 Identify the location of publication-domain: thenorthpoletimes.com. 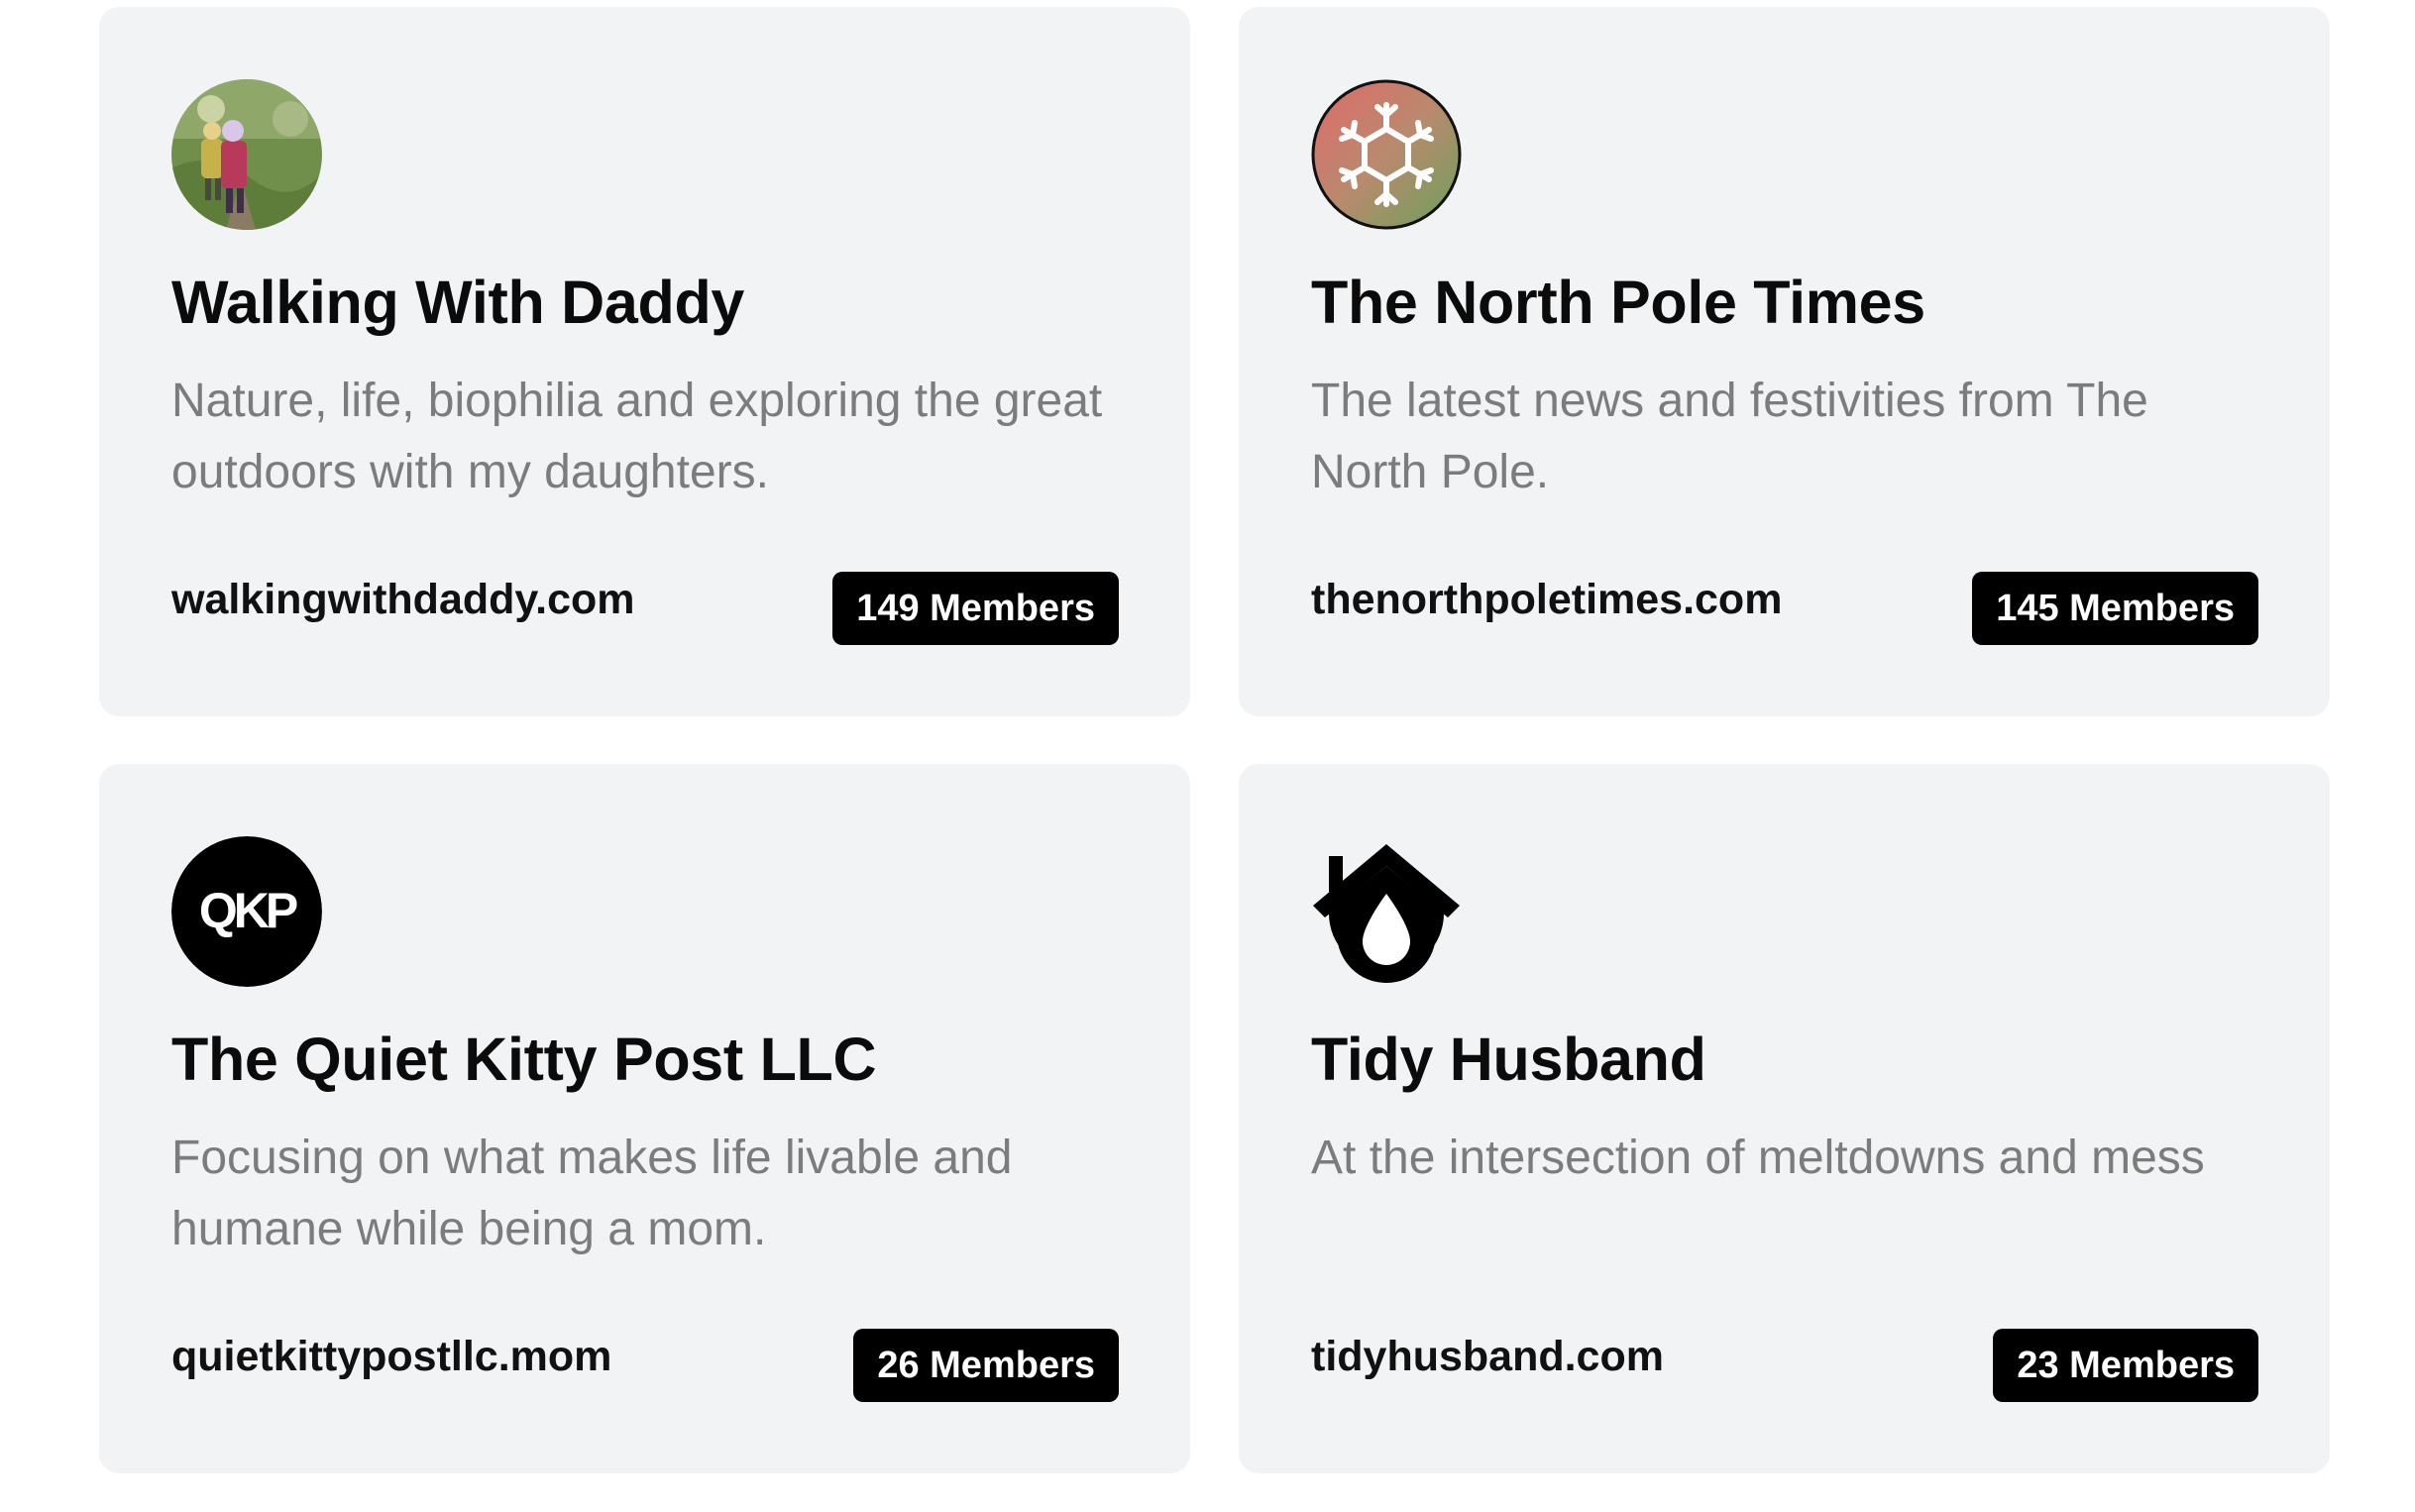
(1546, 600).